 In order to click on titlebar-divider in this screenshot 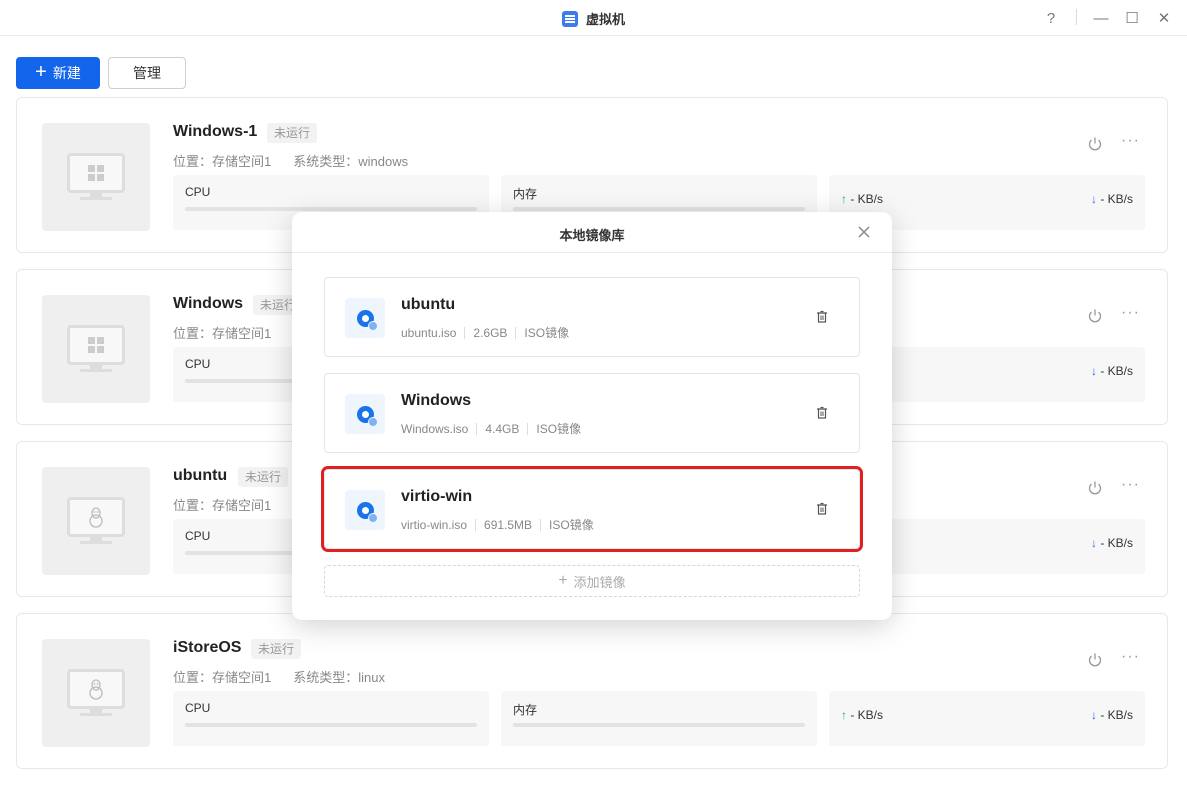, I will do `click(1076, 17)`.